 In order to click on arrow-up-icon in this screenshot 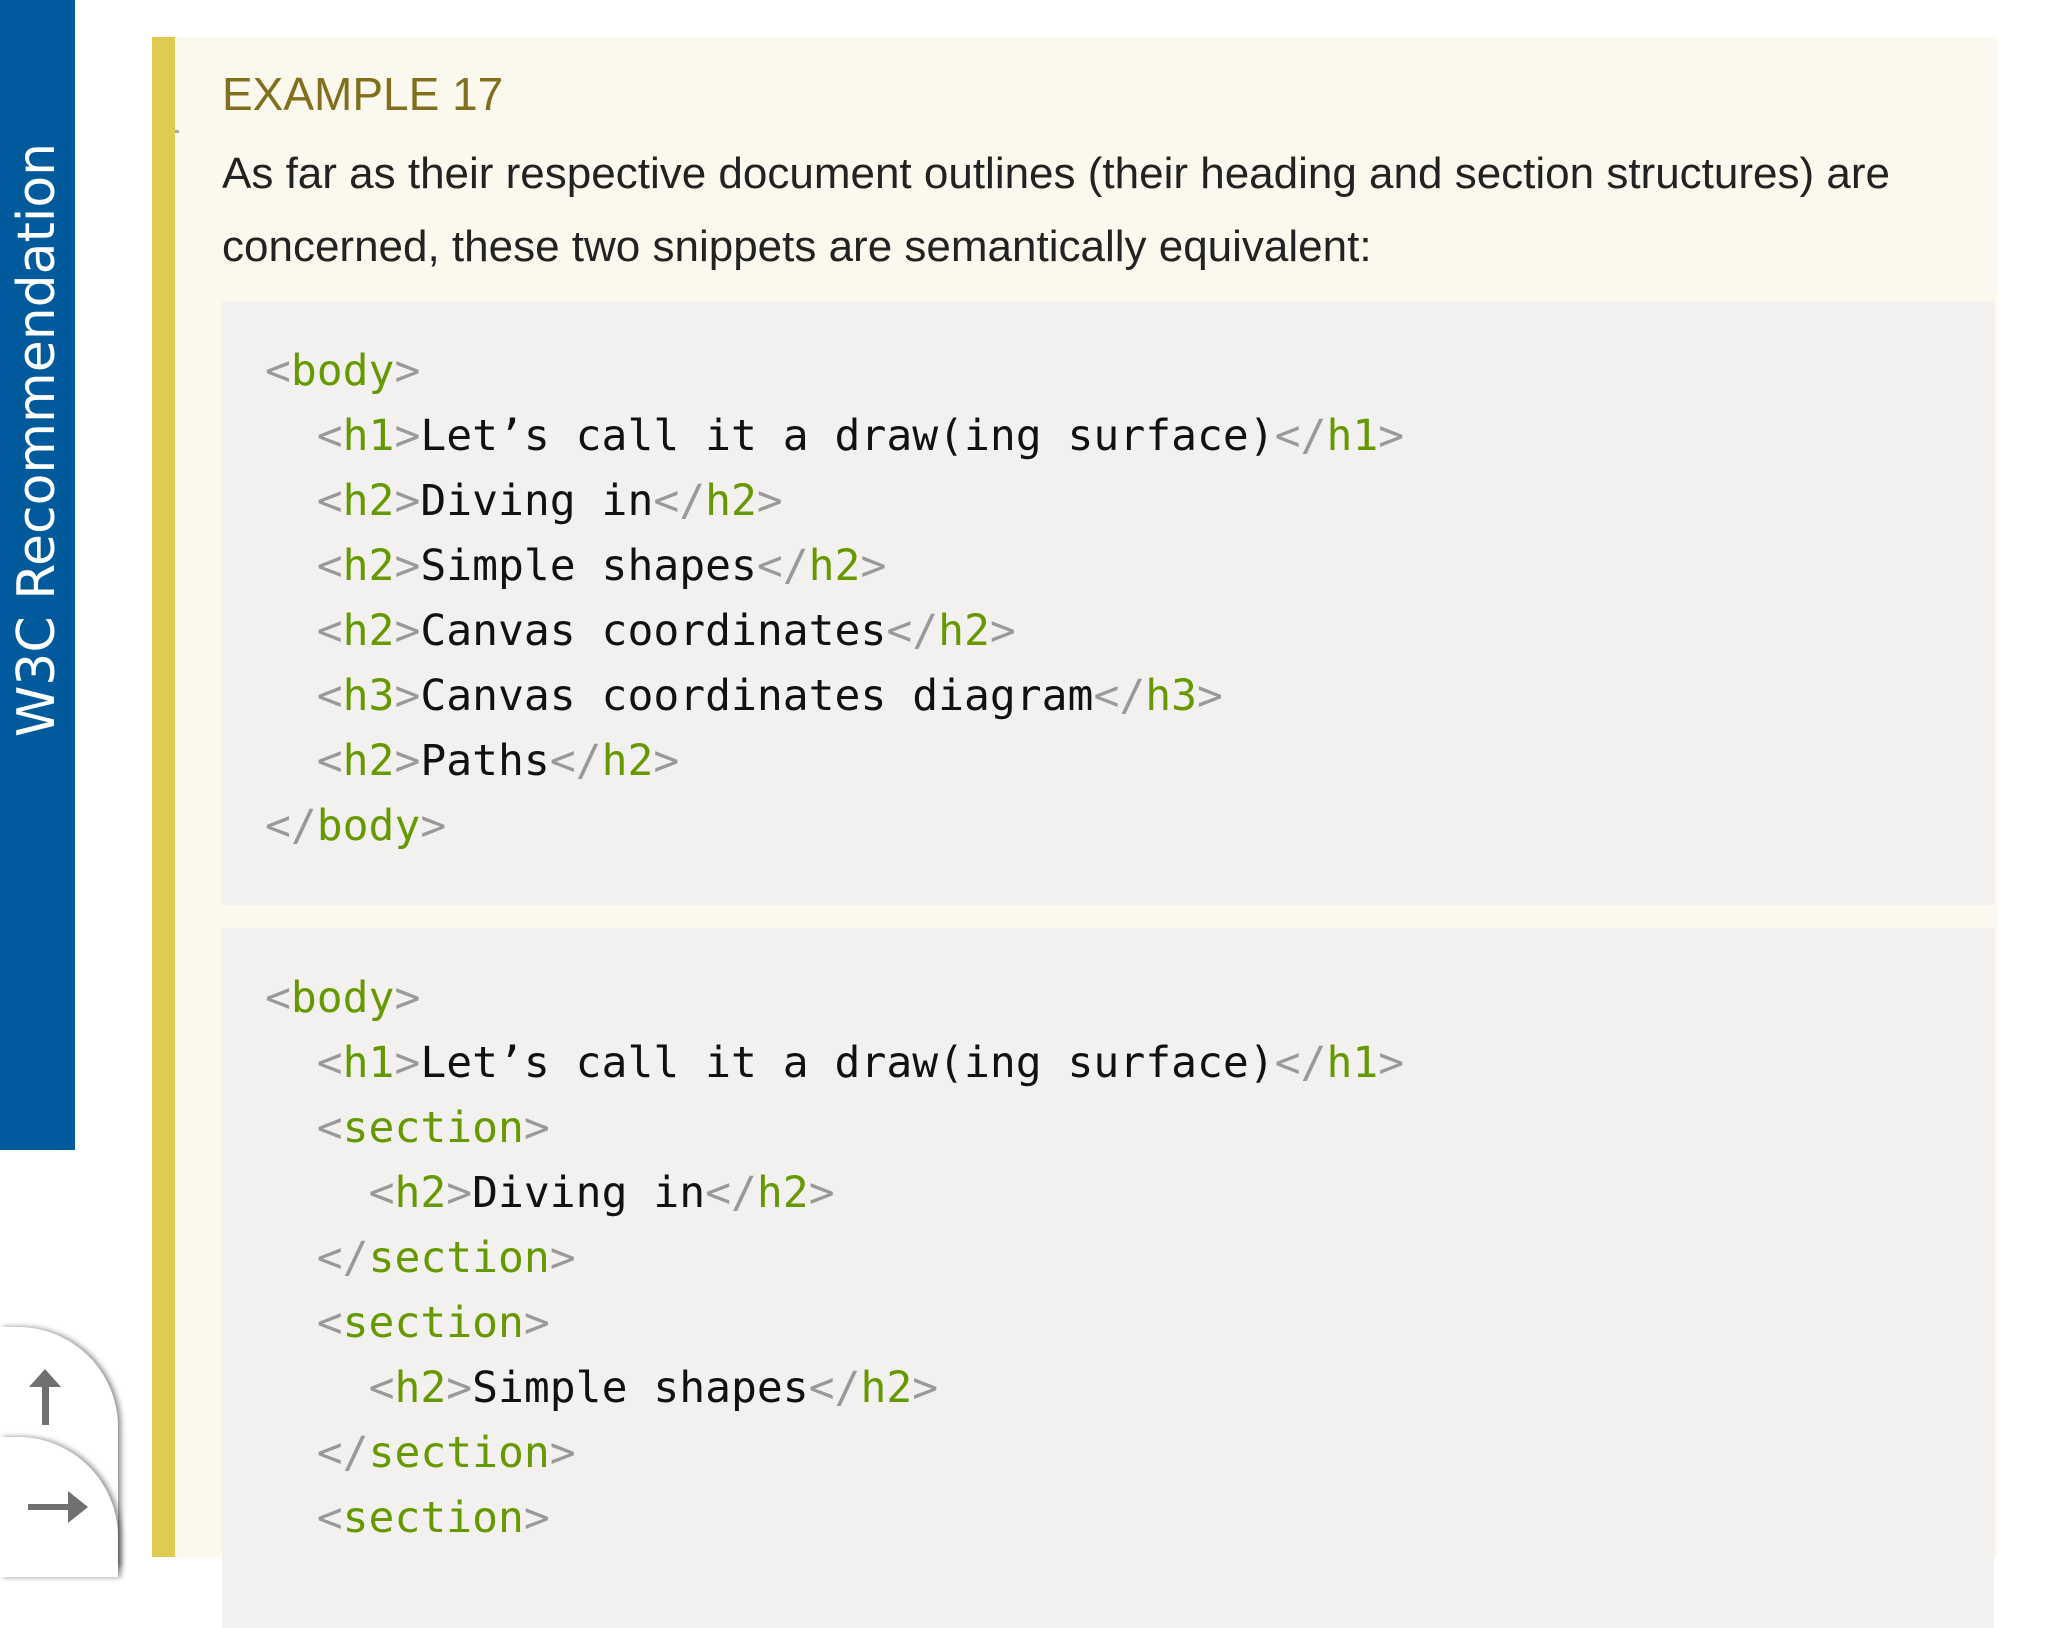, I will do `click(45, 1397)`.